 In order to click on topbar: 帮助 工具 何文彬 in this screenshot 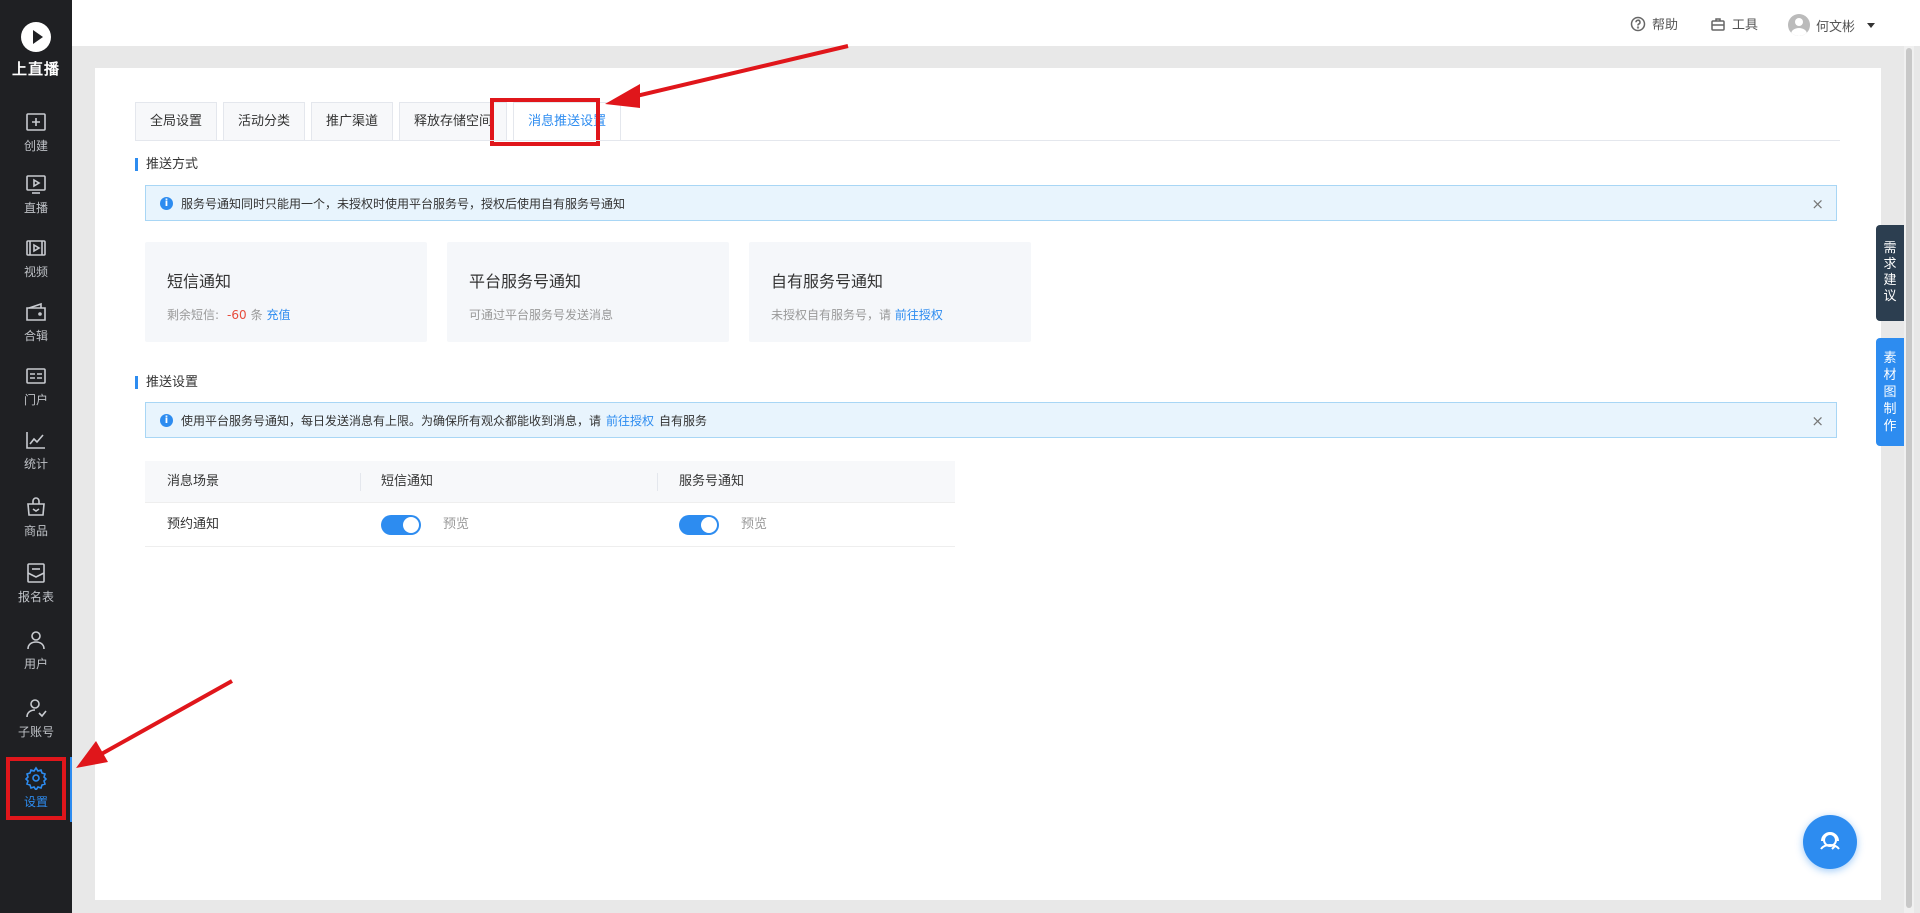, I will do `click(996, 23)`.